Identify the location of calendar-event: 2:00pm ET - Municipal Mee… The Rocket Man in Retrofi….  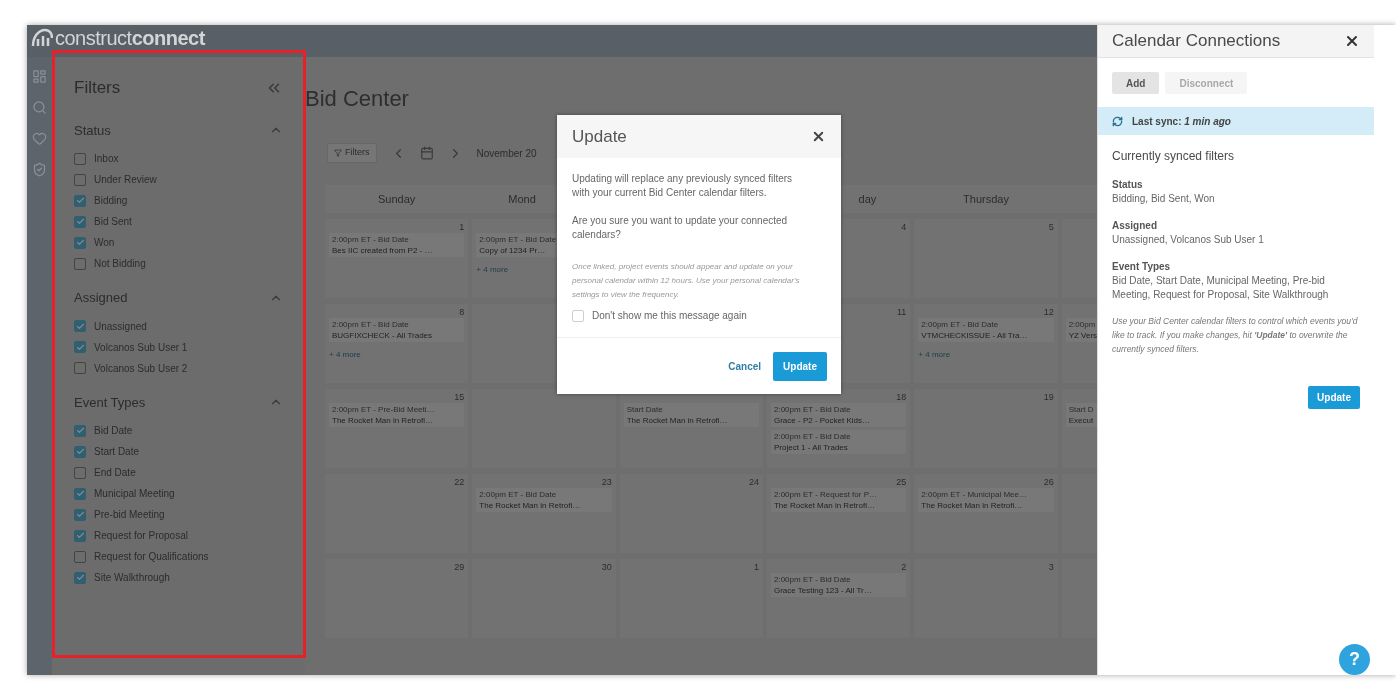
(986, 500).